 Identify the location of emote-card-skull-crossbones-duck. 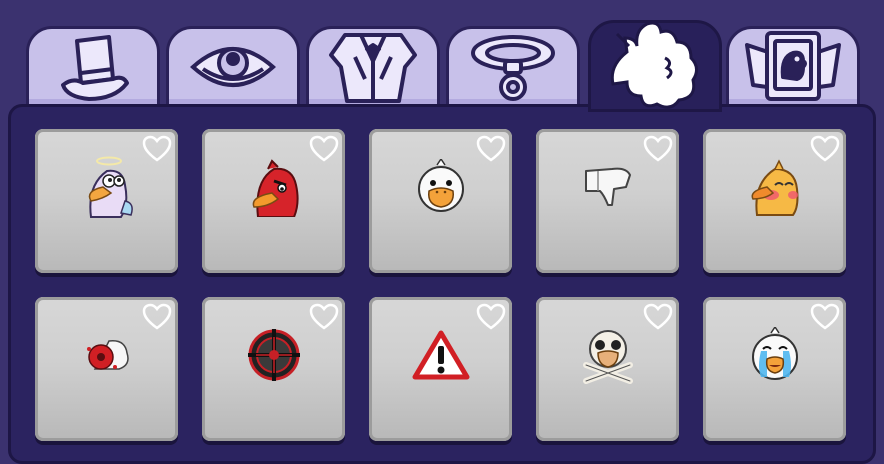
(607, 369).